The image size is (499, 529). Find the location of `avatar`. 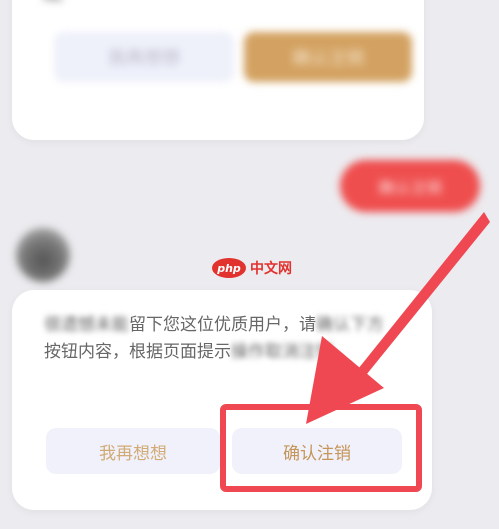

avatar is located at coordinates (43, 255).